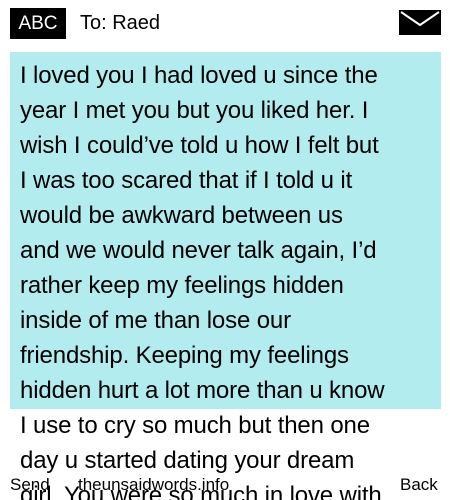 The height and width of the screenshot is (500, 450). Describe the element at coordinates (184, 355) in the screenshot. I see `message-line: friendship. Keeping my feelings` at that location.